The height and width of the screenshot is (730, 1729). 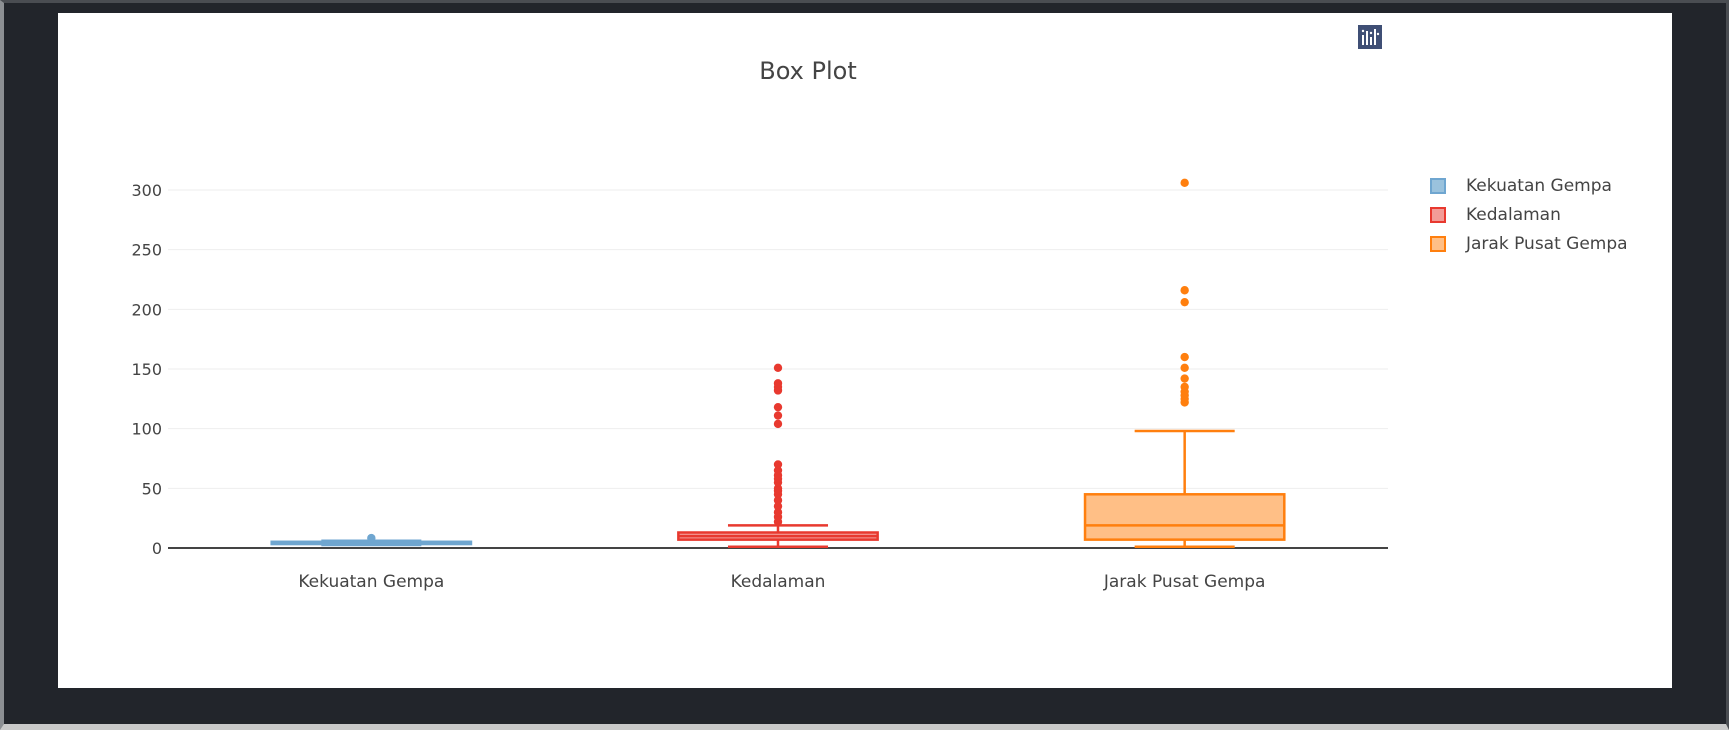 What do you see at coordinates (1513, 214) in the screenshot?
I see `legend-label: Kedalaman` at bounding box center [1513, 214].